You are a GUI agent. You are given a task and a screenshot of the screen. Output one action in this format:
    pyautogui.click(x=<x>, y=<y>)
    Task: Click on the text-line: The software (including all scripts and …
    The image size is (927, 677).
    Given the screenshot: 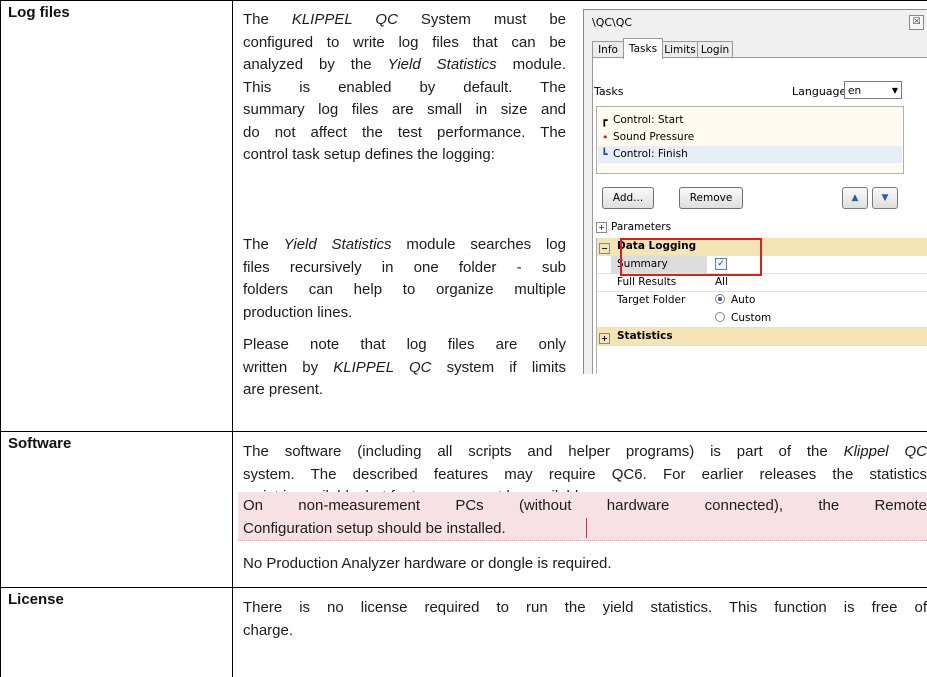 What is the action you would take?
    pyautogui.click(x=585, y=451)
    